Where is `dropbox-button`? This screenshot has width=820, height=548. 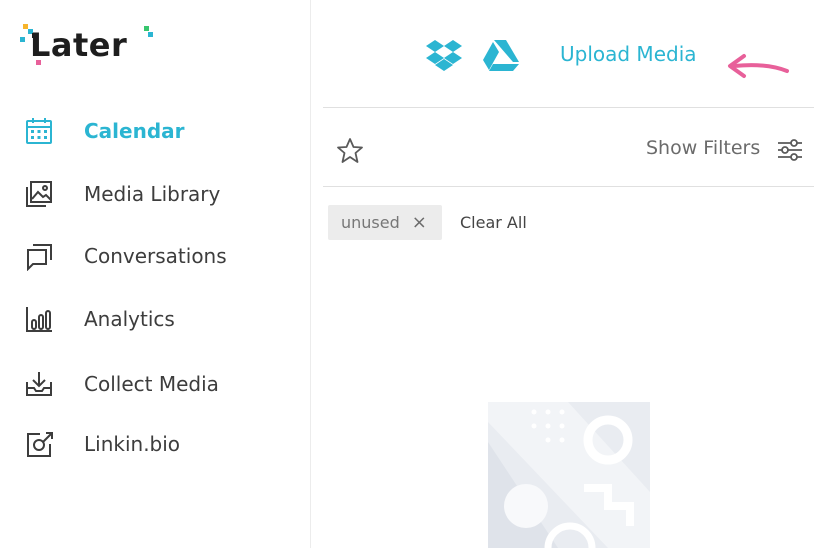 dropbox-button is located at coordinates (444, 55).